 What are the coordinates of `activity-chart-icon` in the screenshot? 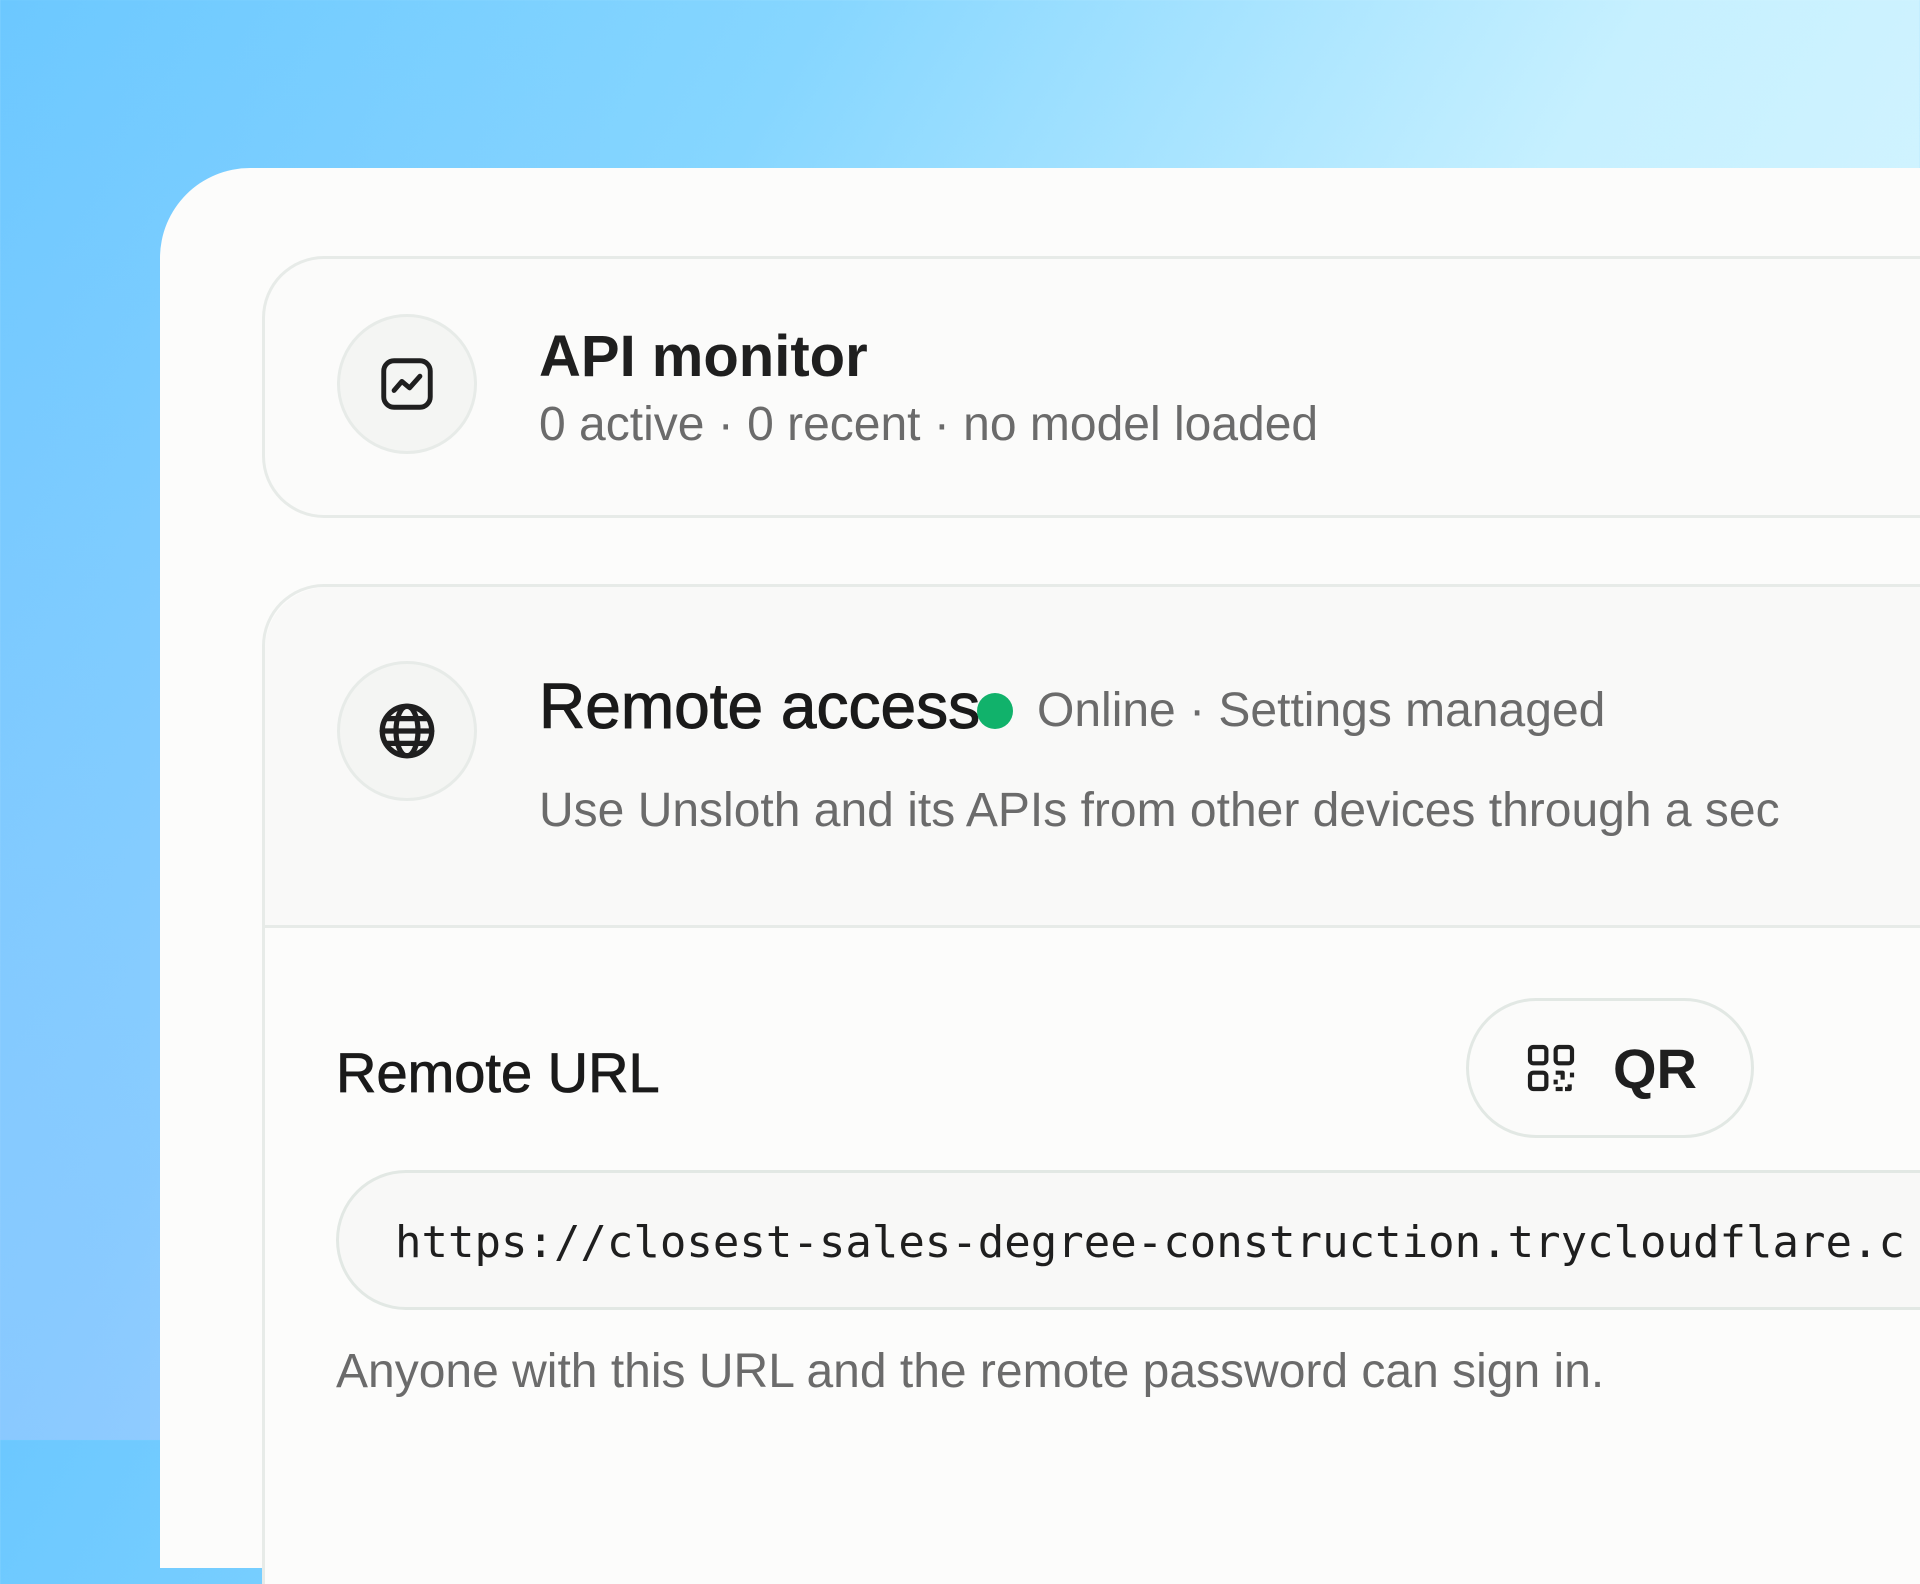 It's located at (407, 384).